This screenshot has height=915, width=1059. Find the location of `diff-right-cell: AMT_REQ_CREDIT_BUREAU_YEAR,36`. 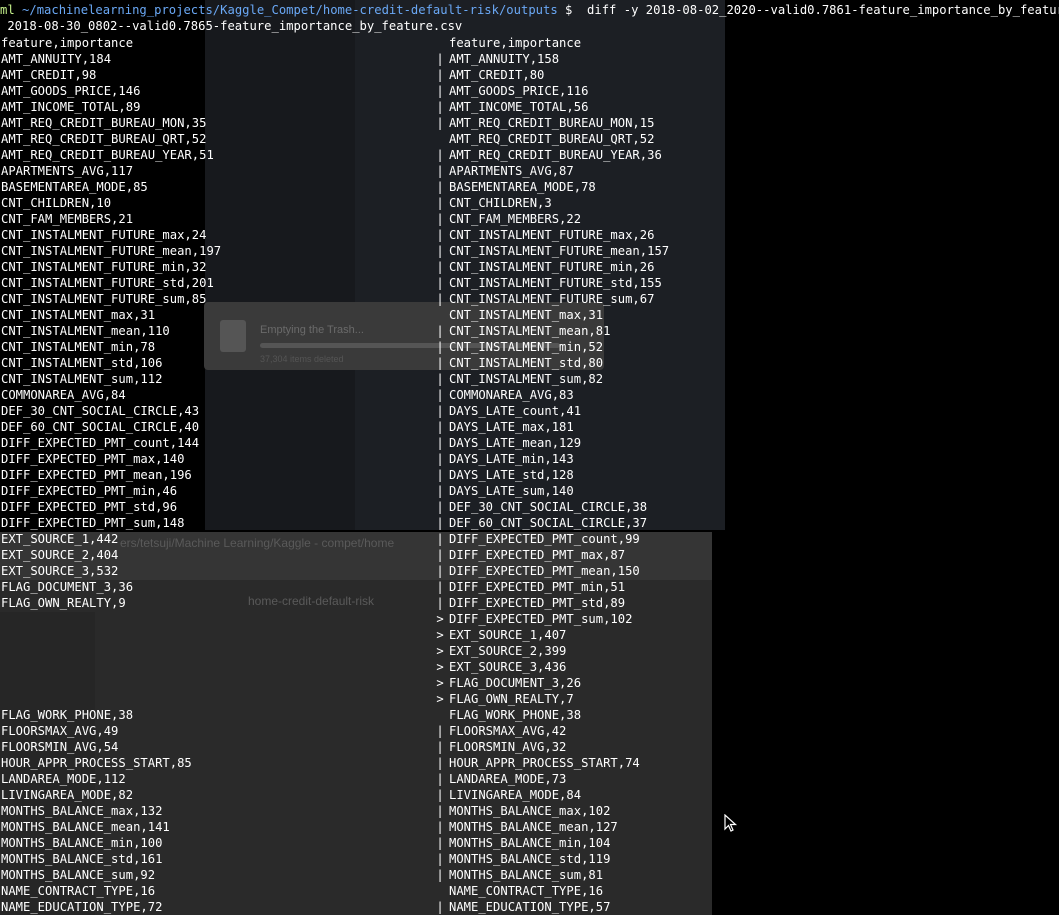

diff-right-cell: AMT_REQ_CREDIT_BUREAU_YEAR,36 is located at coordinates (555, 155).